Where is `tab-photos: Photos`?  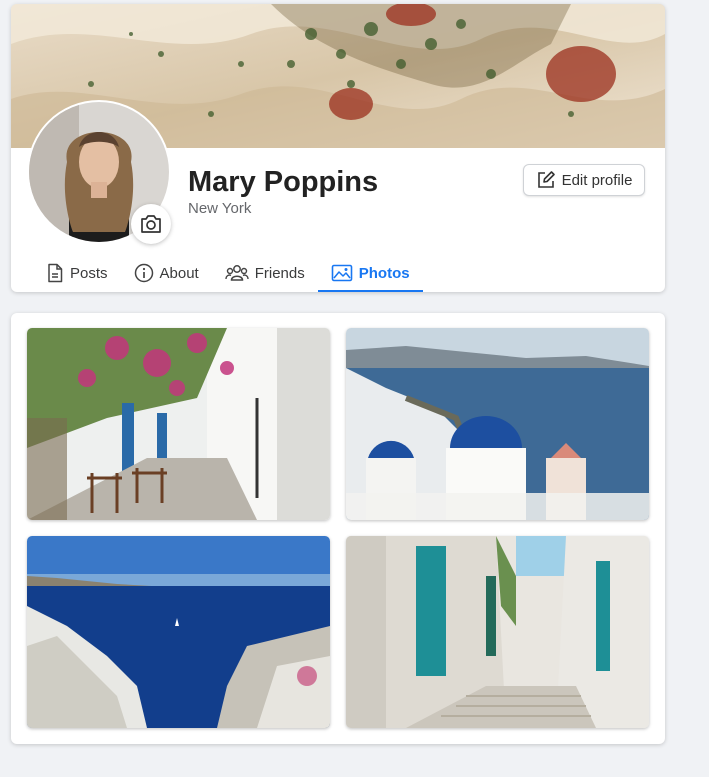
tab-photos: Photos is located at coordinates (370, 274).